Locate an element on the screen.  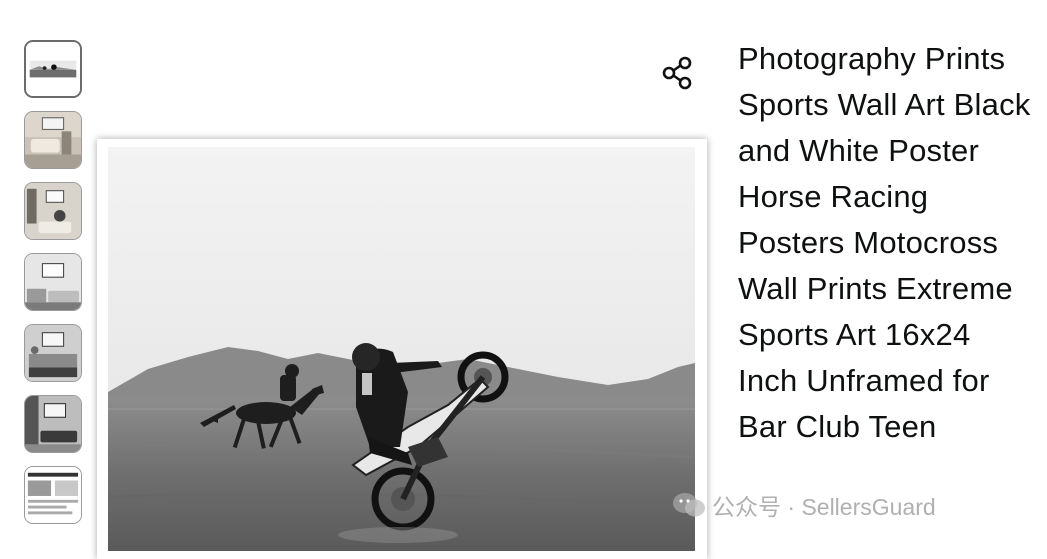
thumbnail-list is located at coordinates (54, 288).